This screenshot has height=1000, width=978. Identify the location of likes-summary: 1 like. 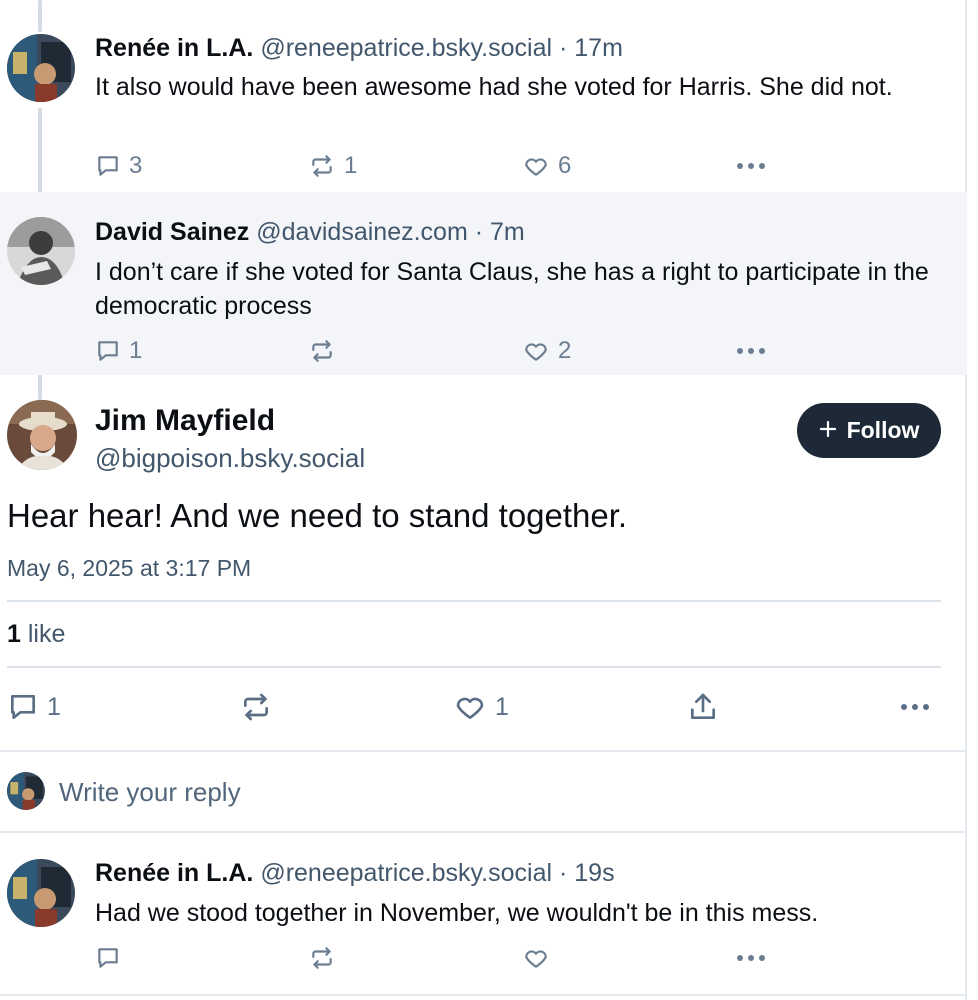
(36, 634).